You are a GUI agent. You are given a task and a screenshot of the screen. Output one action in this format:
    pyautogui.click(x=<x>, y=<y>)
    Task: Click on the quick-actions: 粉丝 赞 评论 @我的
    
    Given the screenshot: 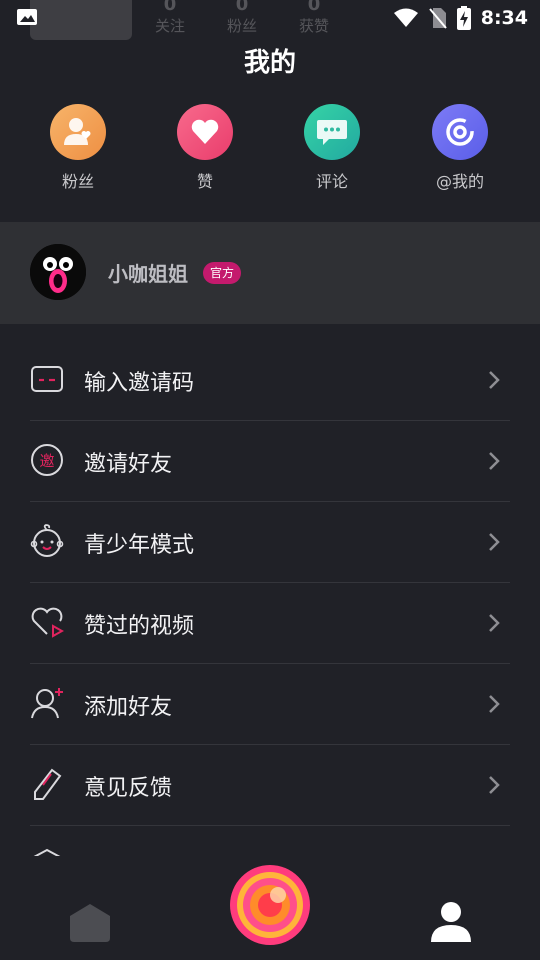 What is the action you would take?
    pyautogui.click(x=270, y=154)
    